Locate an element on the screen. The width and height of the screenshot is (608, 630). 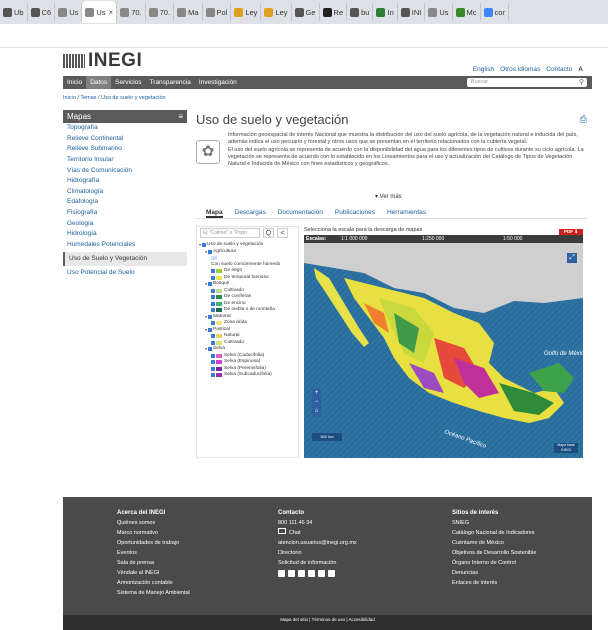
footer-link: Objetivos de Desarrollo Sostenible is located at coordinates (494, 553).